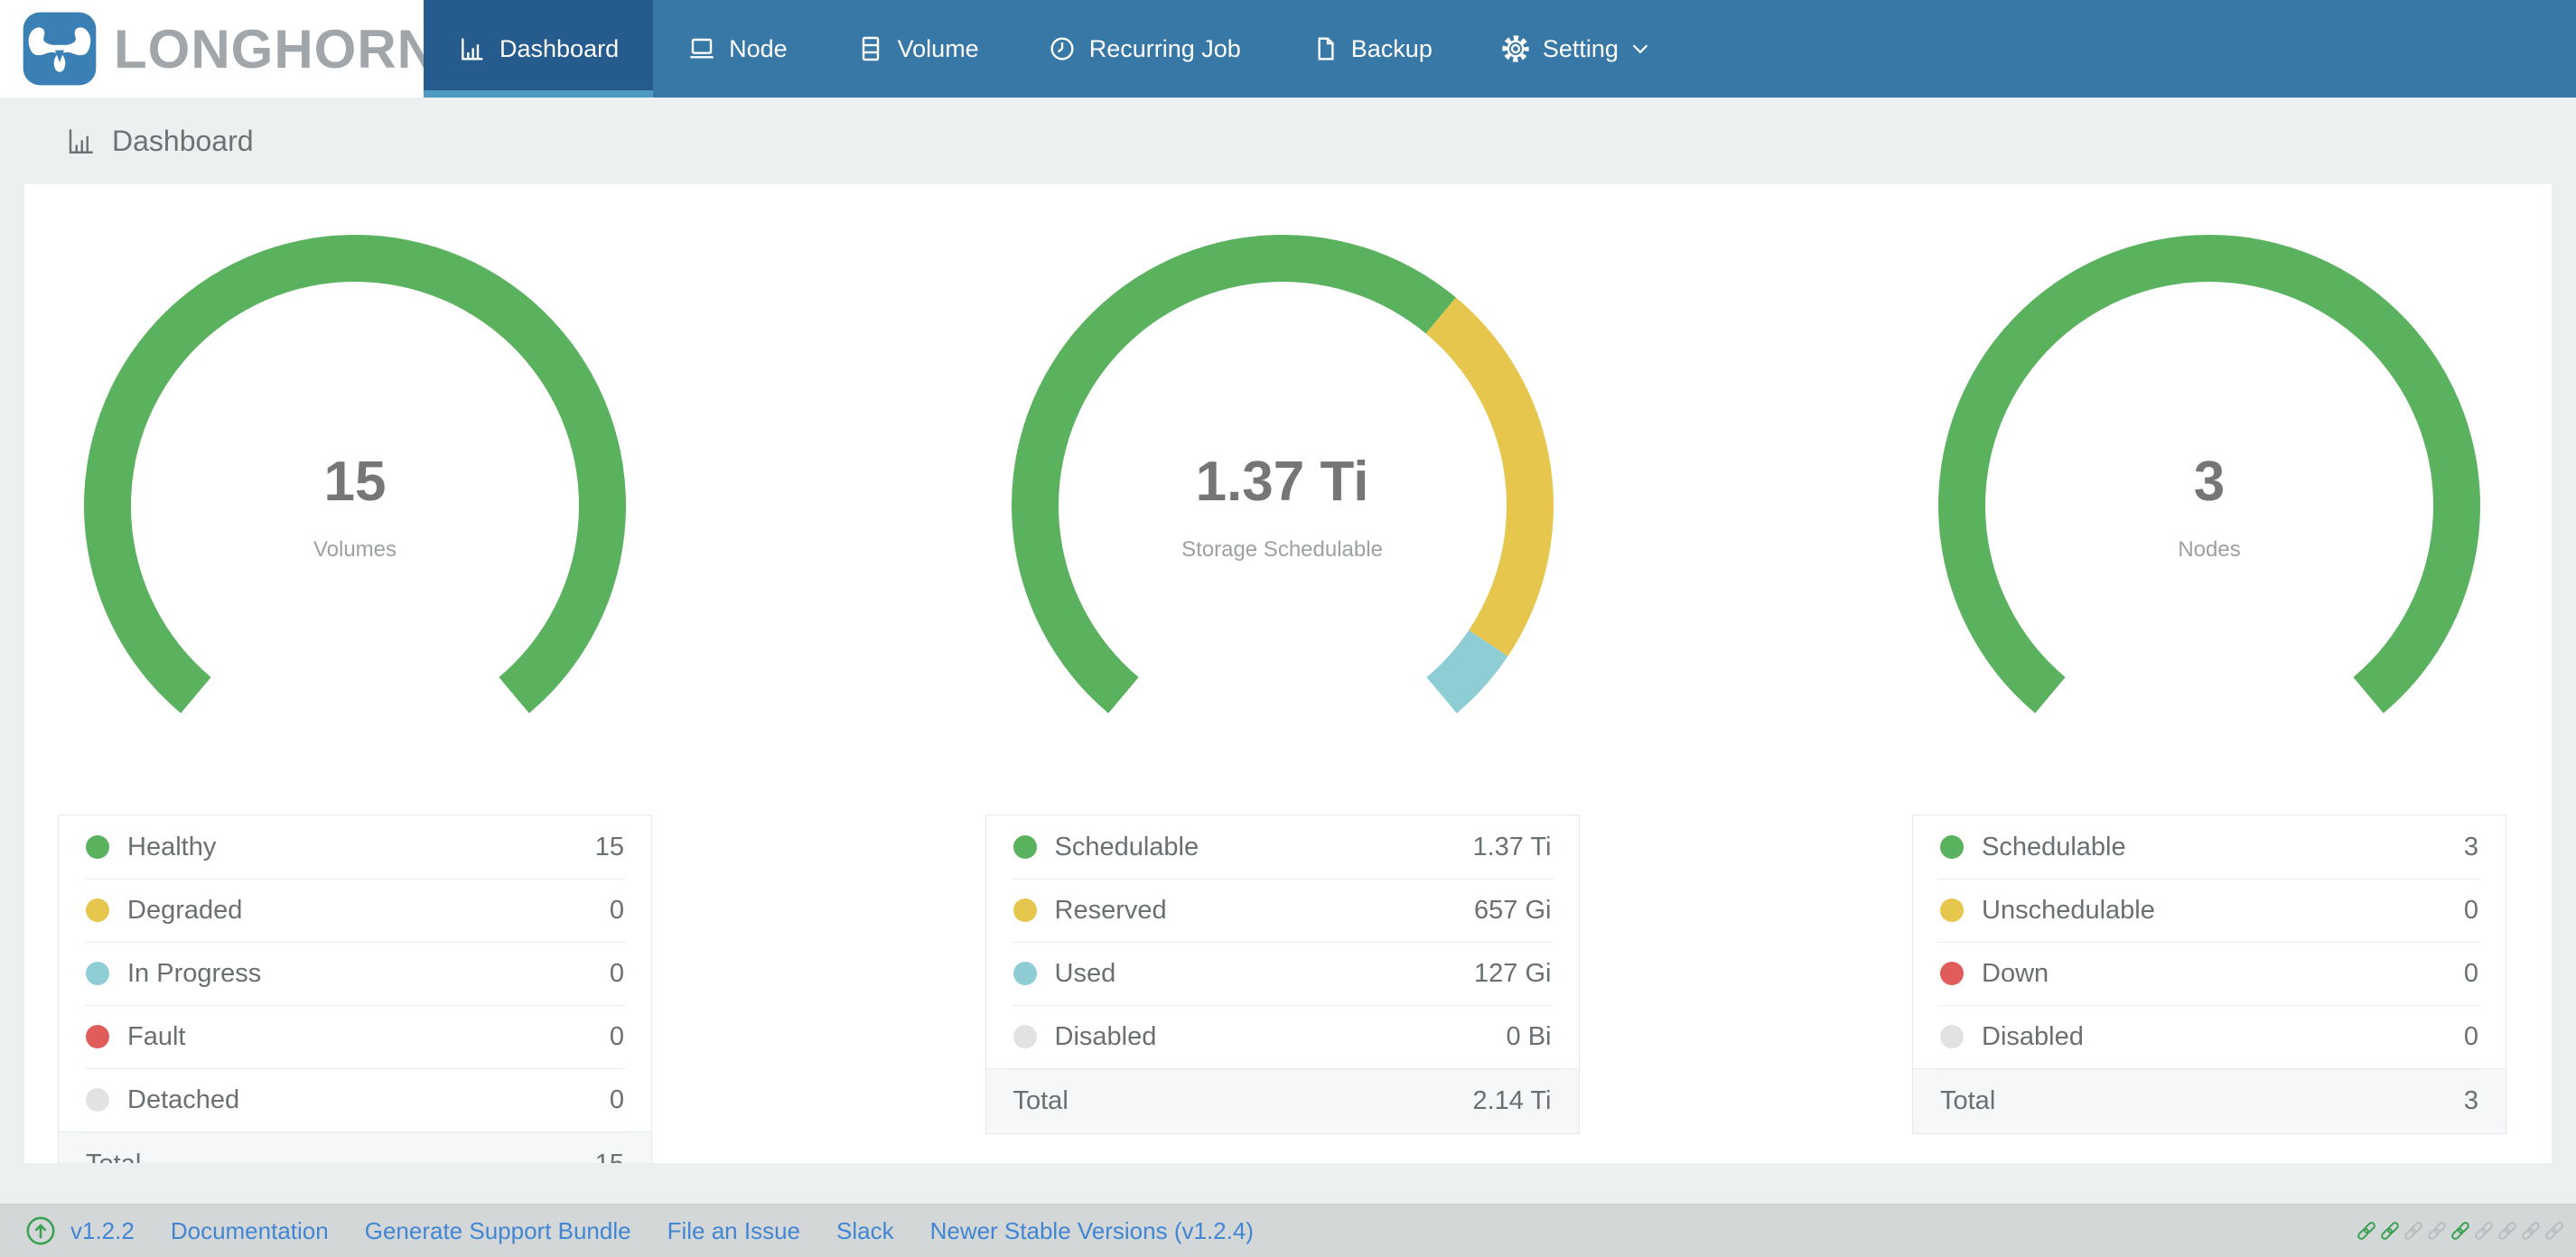 The image size is (2576, 1257). Describe the element at coordinates (355, 1147) in the screenshot. I see `legend-total-row: Total 15` at that location.